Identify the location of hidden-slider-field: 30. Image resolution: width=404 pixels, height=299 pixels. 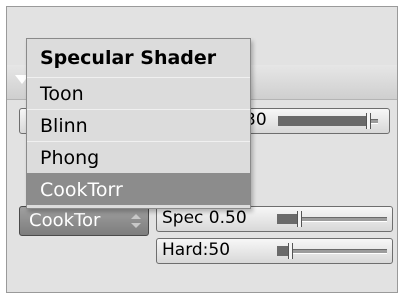
(311, 121).